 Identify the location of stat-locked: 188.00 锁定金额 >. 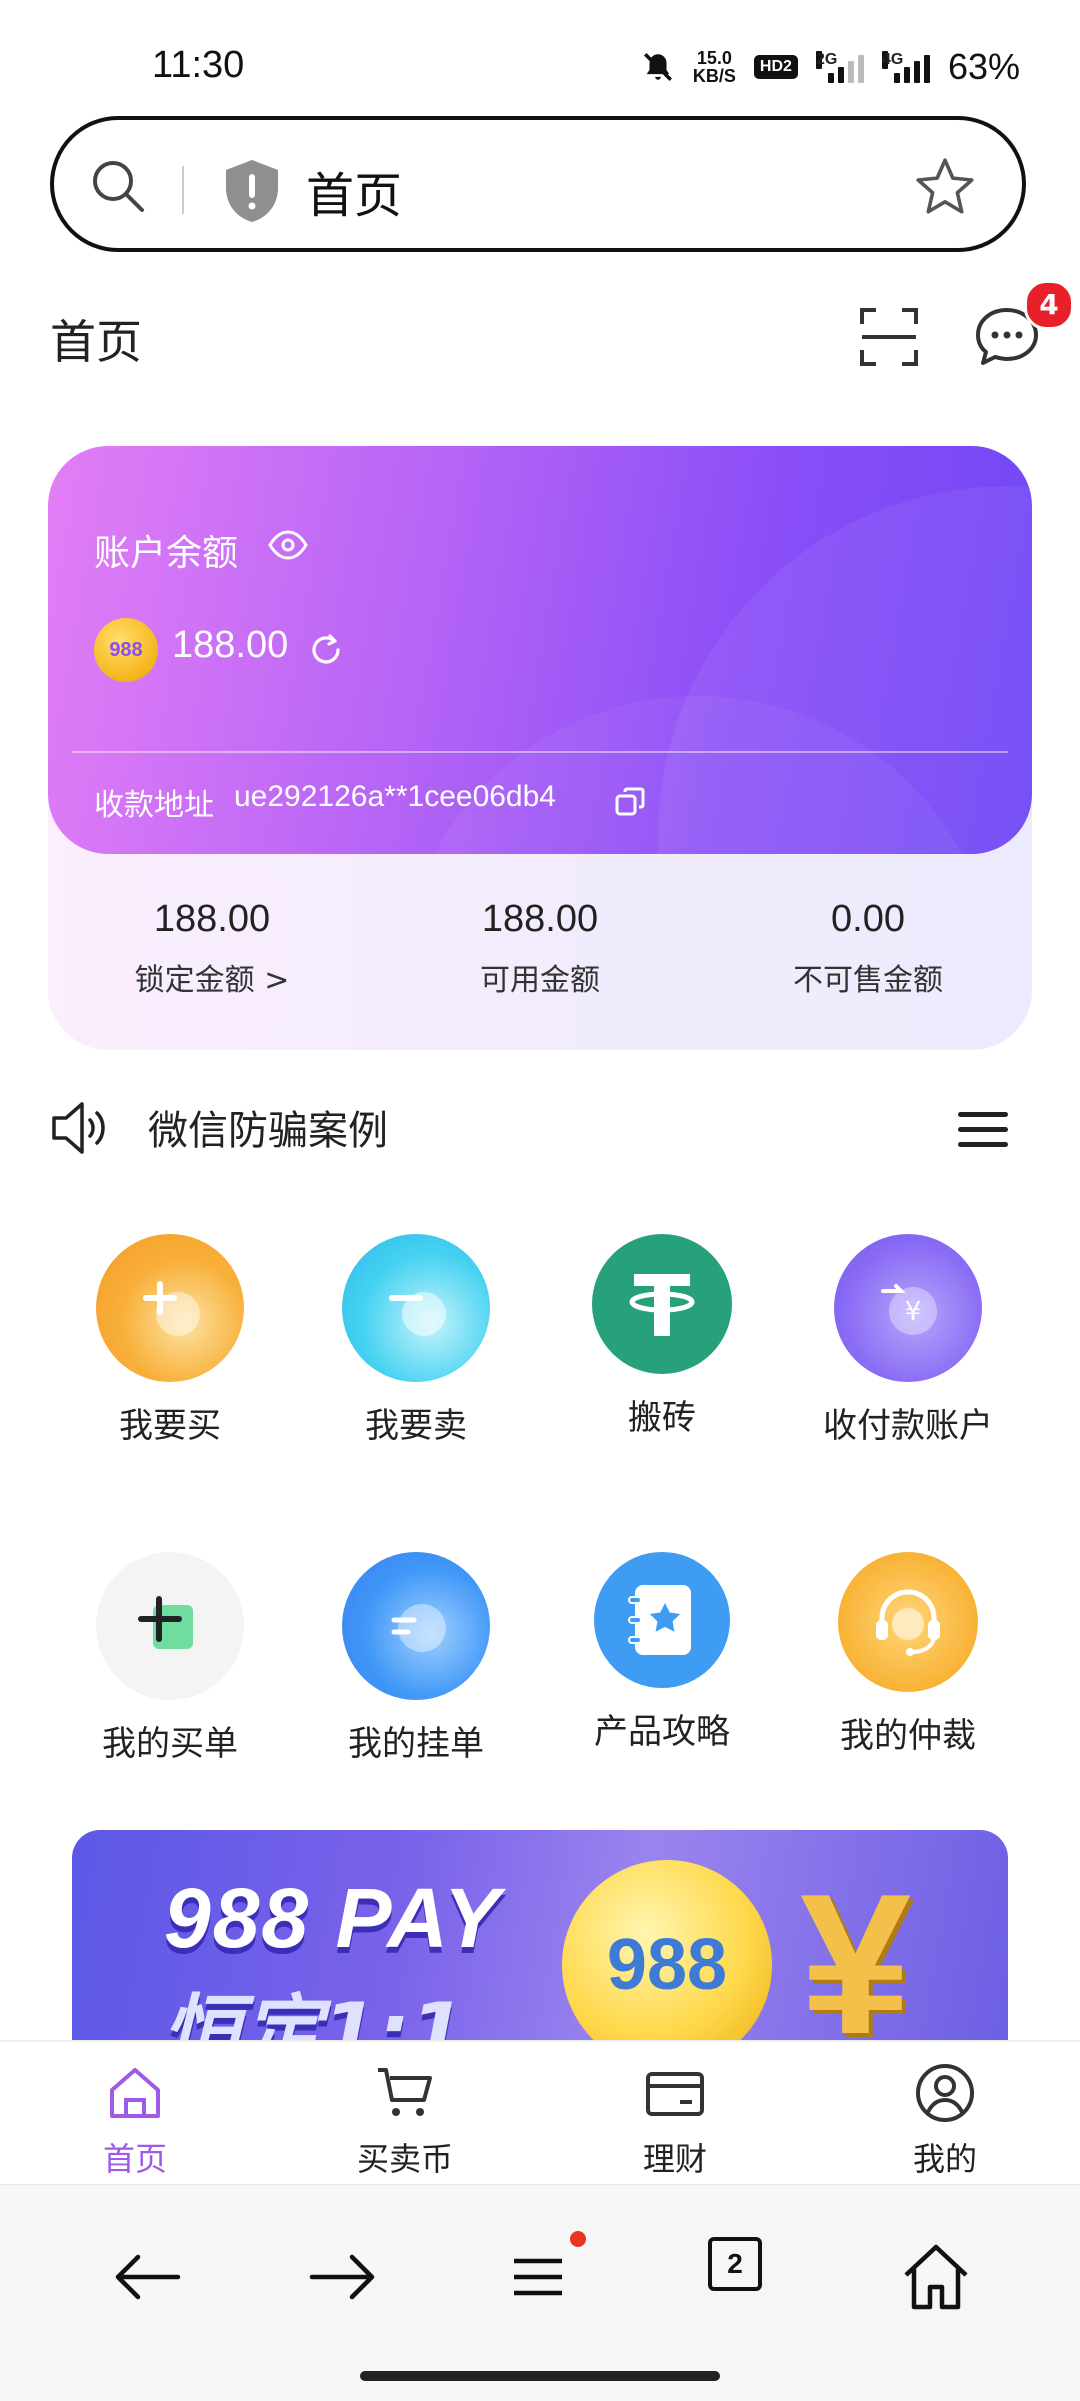
(212, 948).